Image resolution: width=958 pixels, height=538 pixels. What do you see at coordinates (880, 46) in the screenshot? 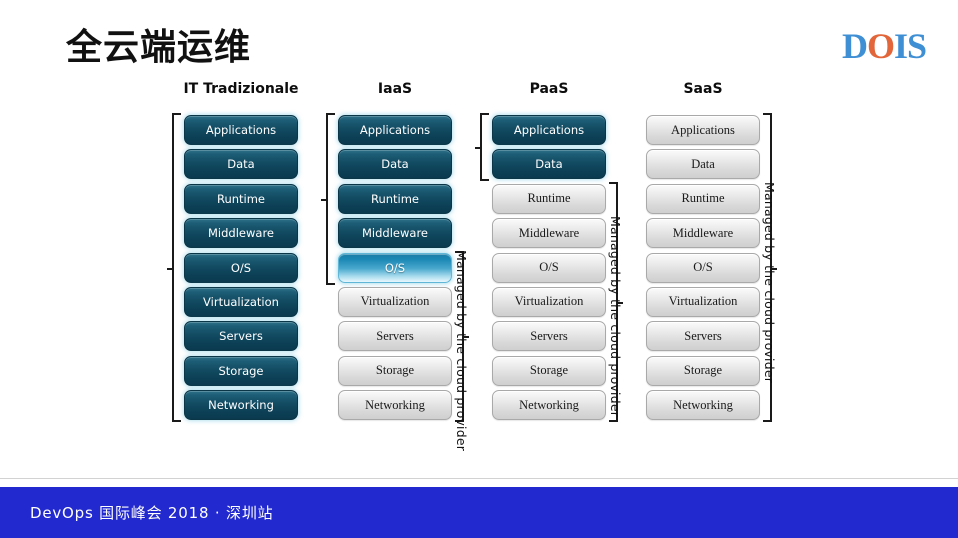
I see `logo-letter-o: O` at bounding box center [880, 46].